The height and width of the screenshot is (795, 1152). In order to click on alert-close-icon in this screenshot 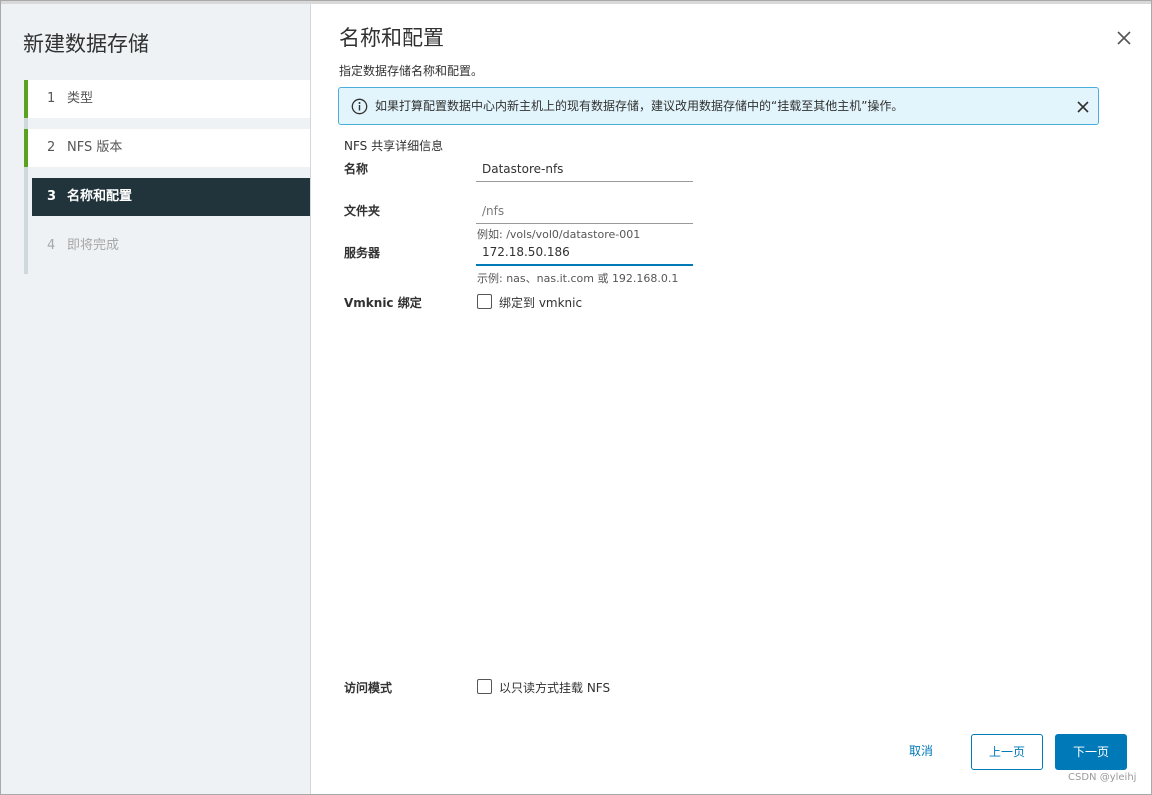, I will do `click(1083, 106)`.